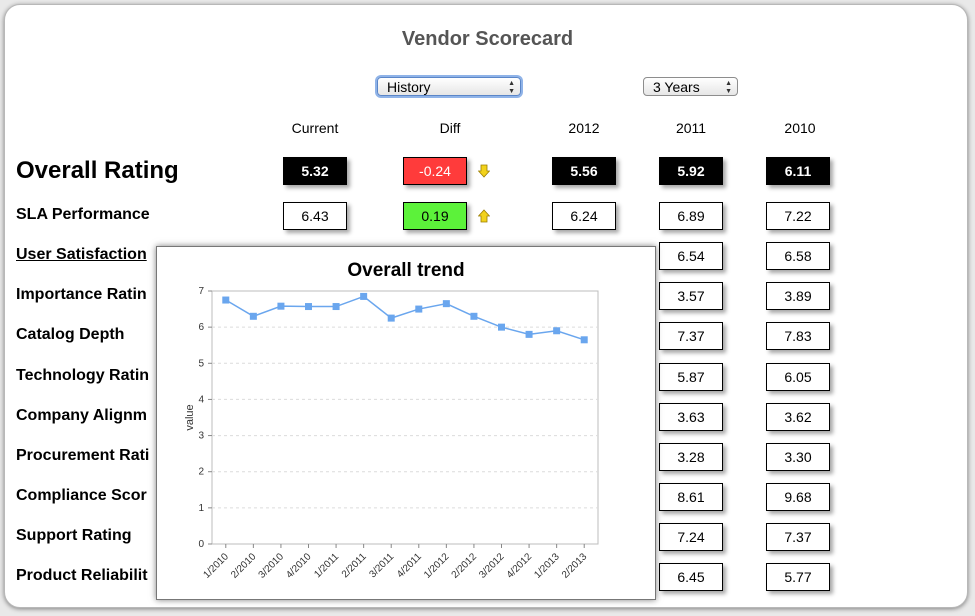 This screenshot has width=975, height=616. Describe the element at coordinates (575, 566) in the screenshot. I see `x-tick-label: 2/2013` at that location.